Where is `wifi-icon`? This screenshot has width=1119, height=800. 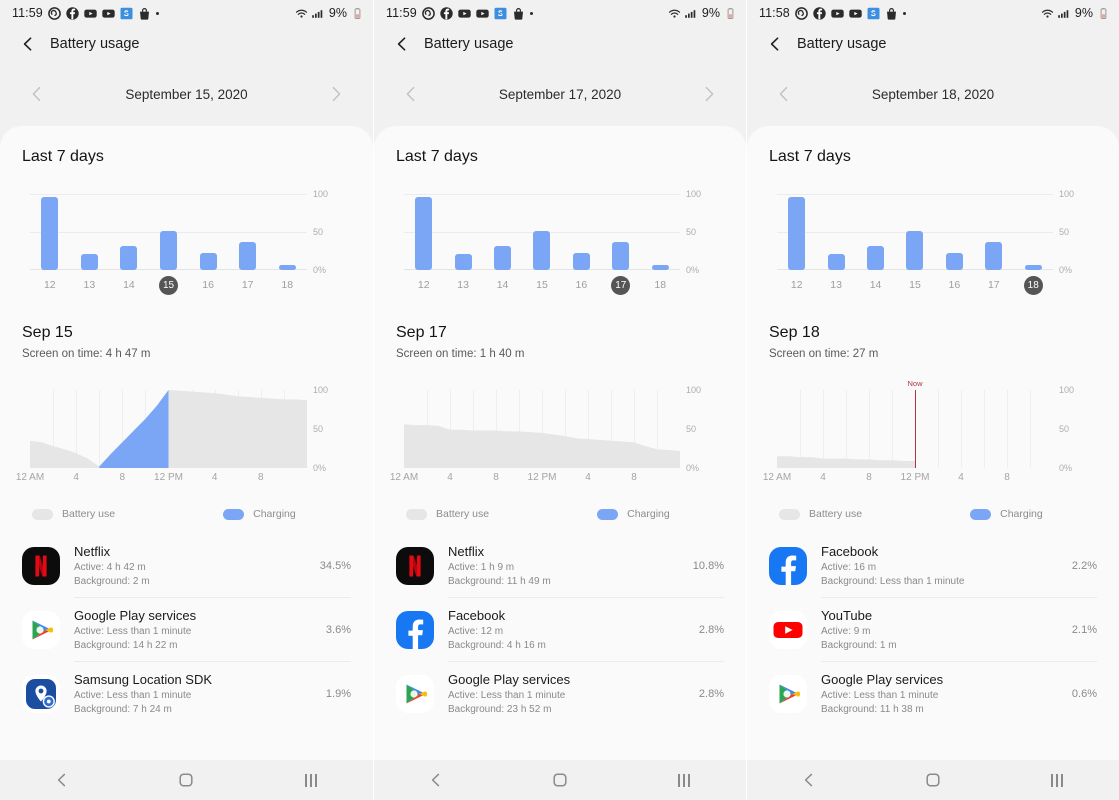
wifi-icon is located at coordinates (674, 13).